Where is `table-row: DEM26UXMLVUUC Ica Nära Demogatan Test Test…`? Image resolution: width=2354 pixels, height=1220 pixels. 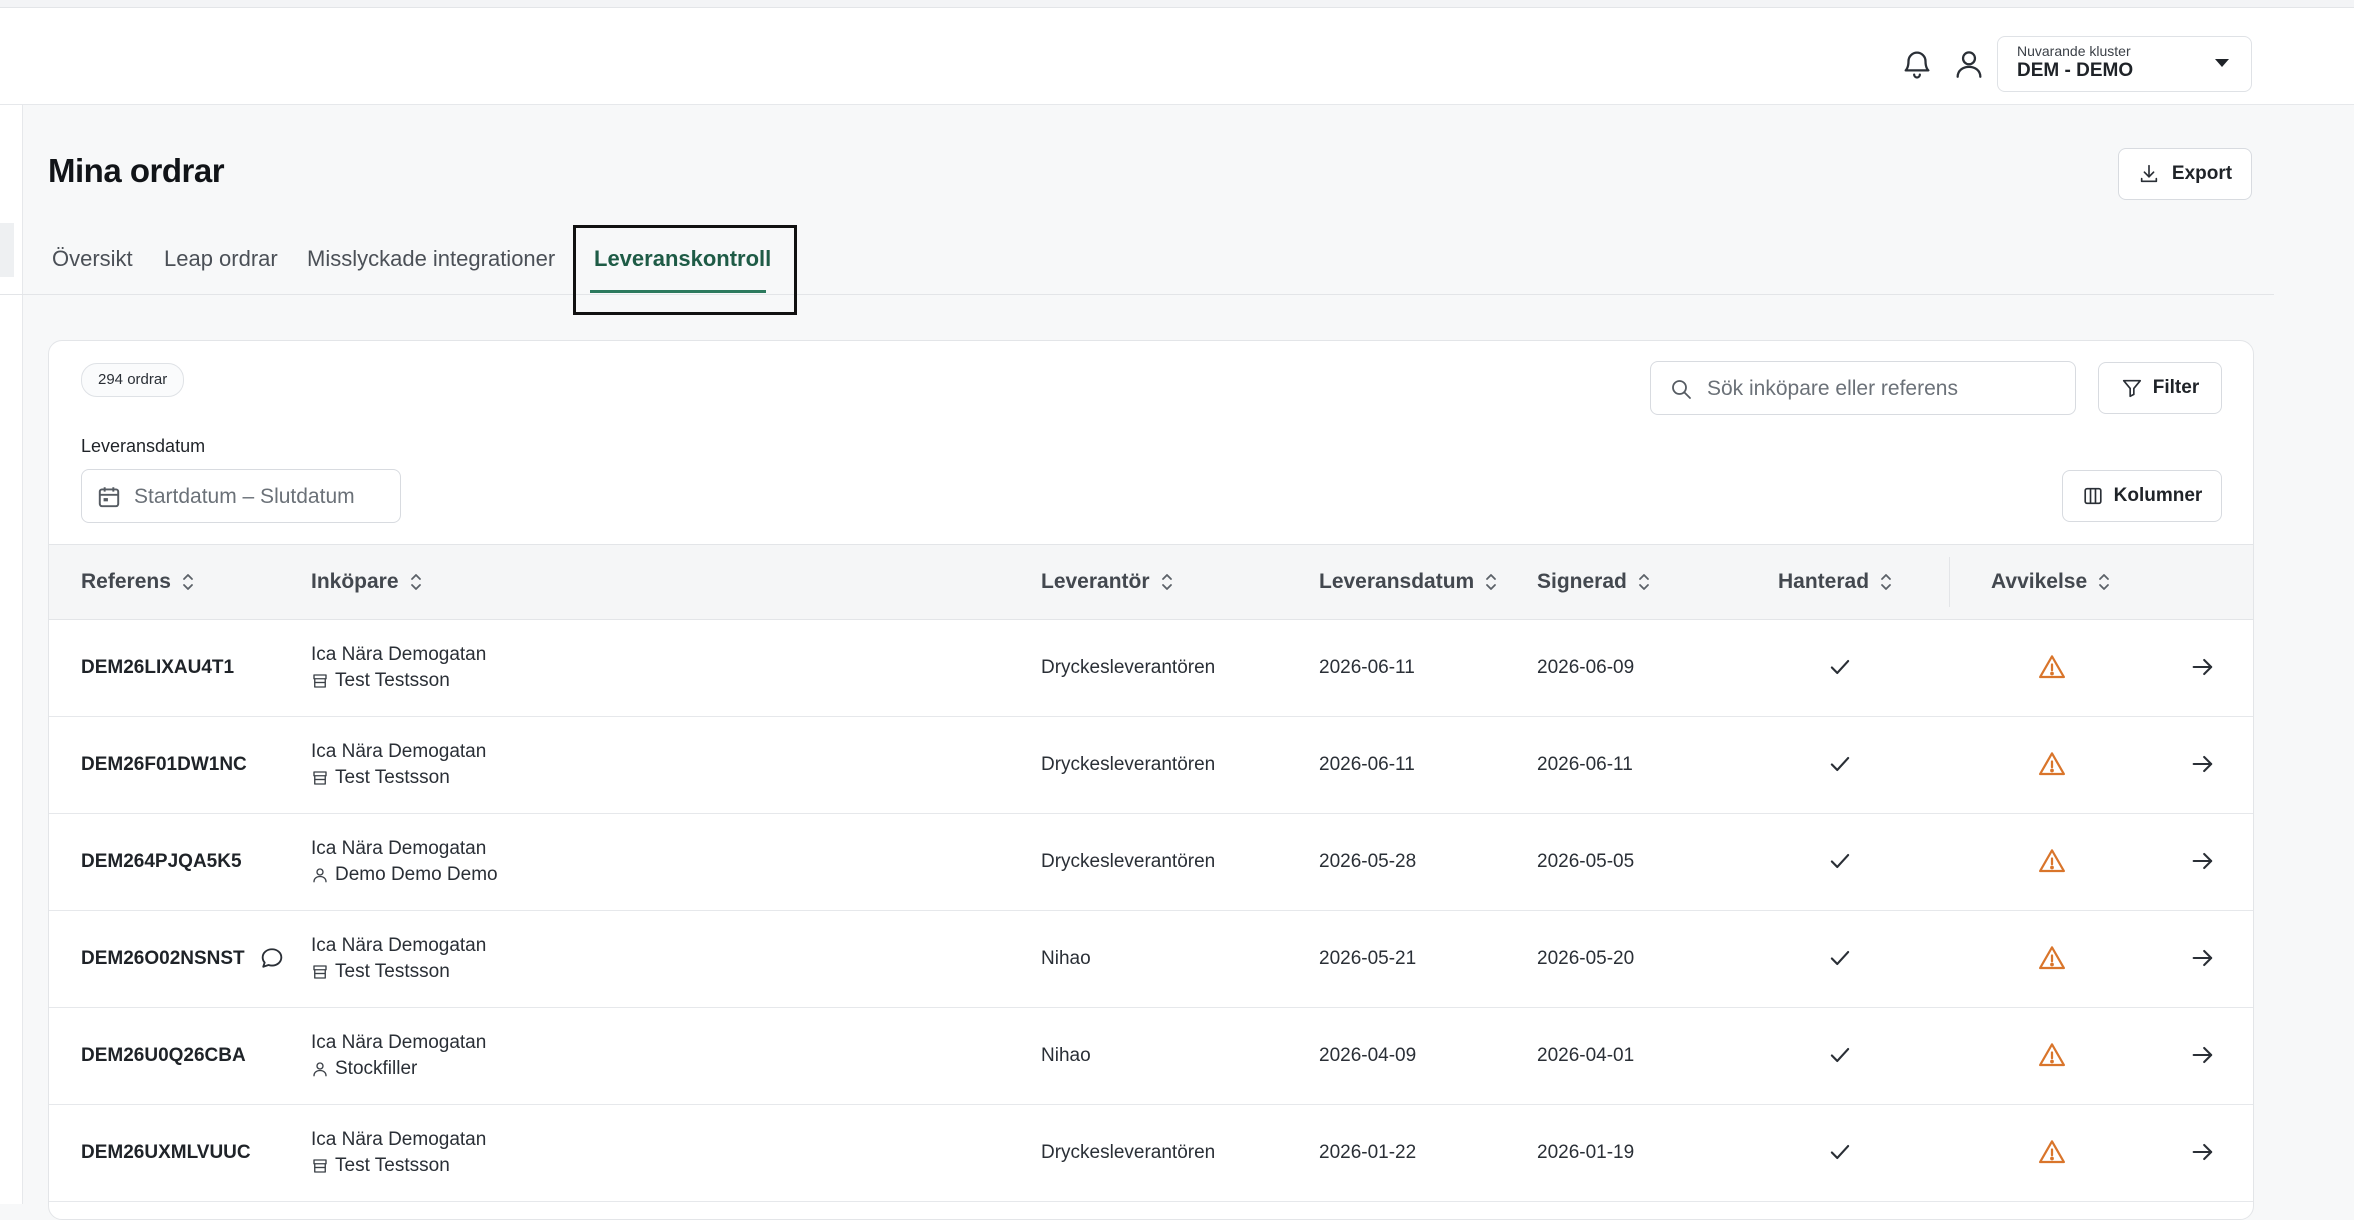
table-row: DEM26UXMLVUUC Ica Nära Demogatan Test Test… is located at coordinates (1151, 1153).